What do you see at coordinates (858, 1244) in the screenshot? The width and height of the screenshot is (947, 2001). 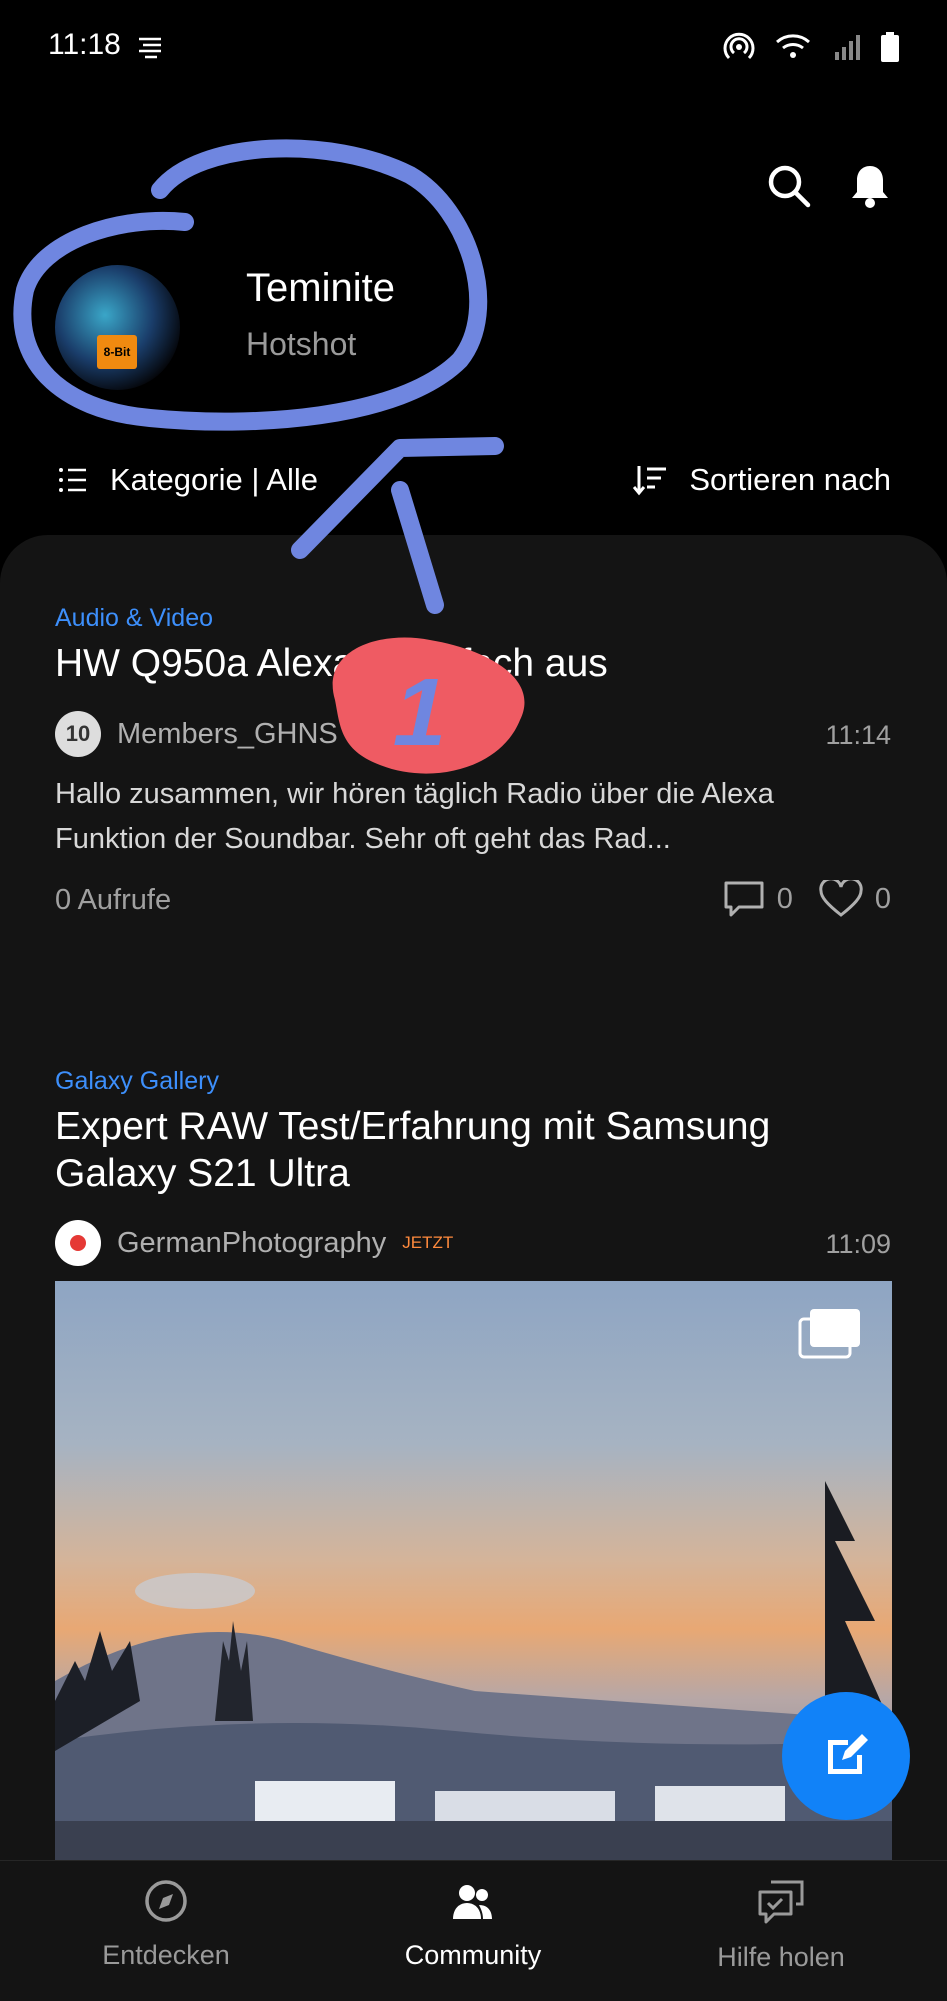 I see `post-time: 11:09` at bounding box center [858, 1244].